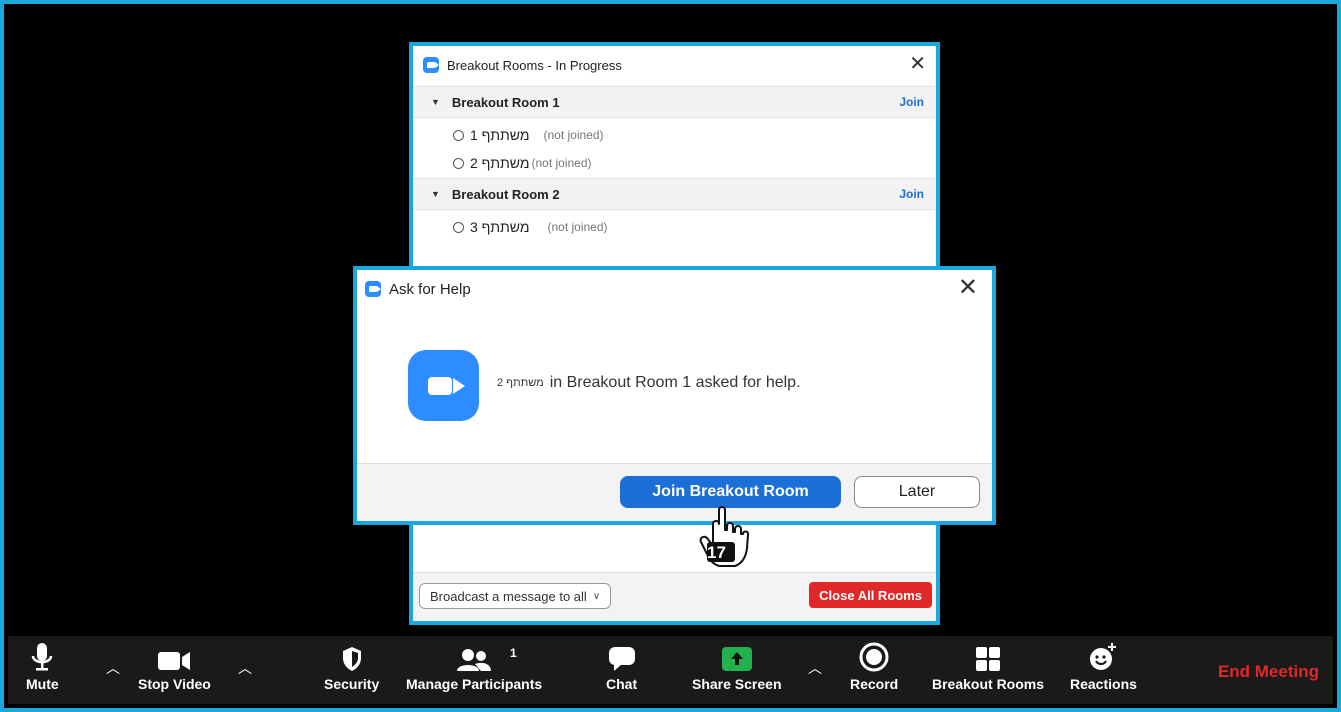 Image resolution: width=1341 pixels, height=712 pixels. Describe the element at coordinates (430, 289) in the screenshot. I see `help-title: Ask for Help` at that location.